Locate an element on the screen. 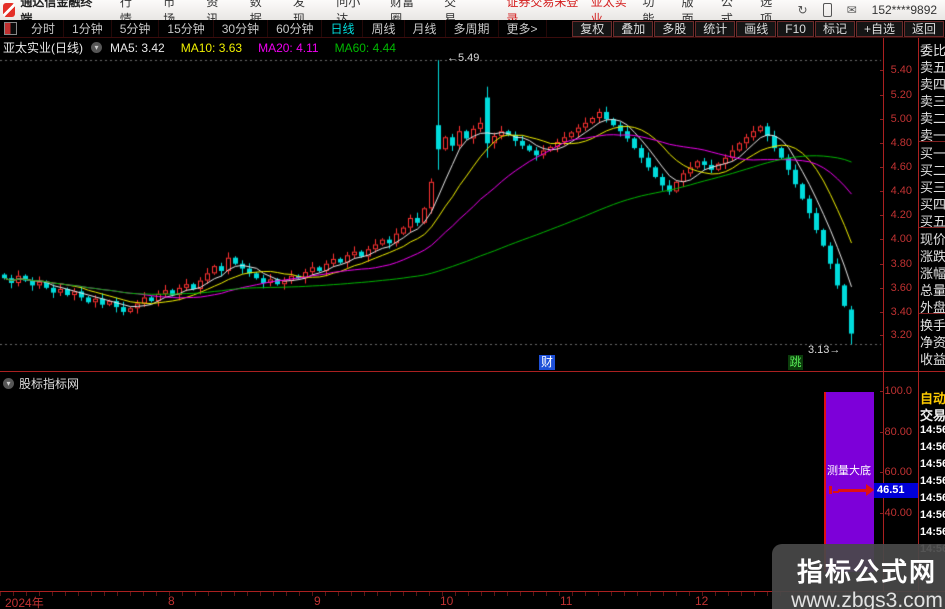  mail-icon: ✉ is located at coordinates (852, 10).